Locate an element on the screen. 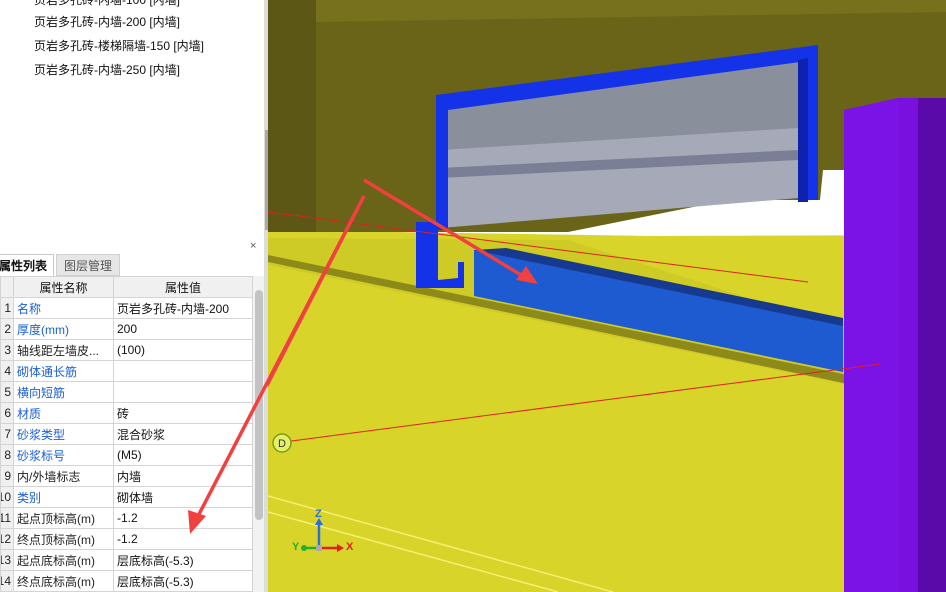 This screenshot has height=592, width=946. tab-layers: 图层管理 is located at coordinates (88, 265).